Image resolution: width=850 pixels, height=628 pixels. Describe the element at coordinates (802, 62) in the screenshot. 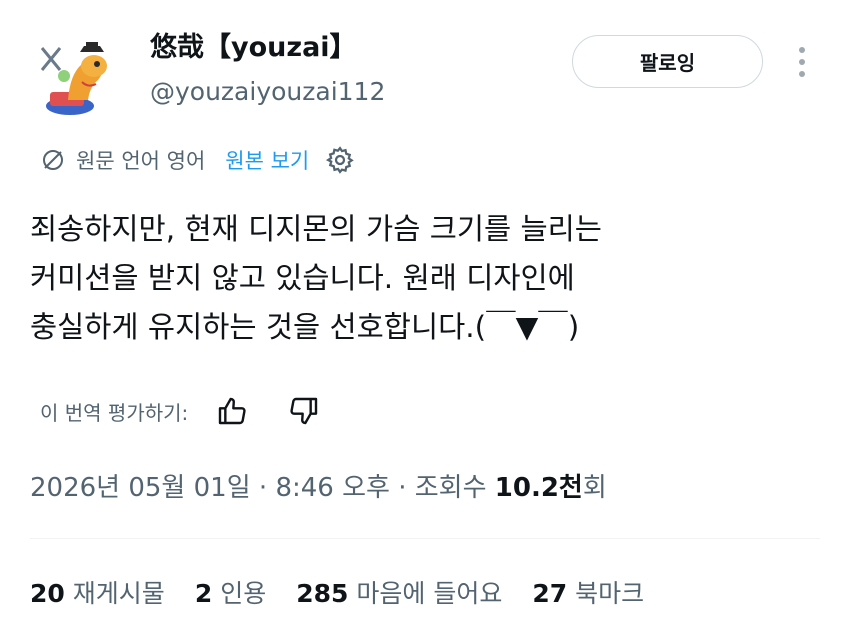

I see `more-icon` at that location.